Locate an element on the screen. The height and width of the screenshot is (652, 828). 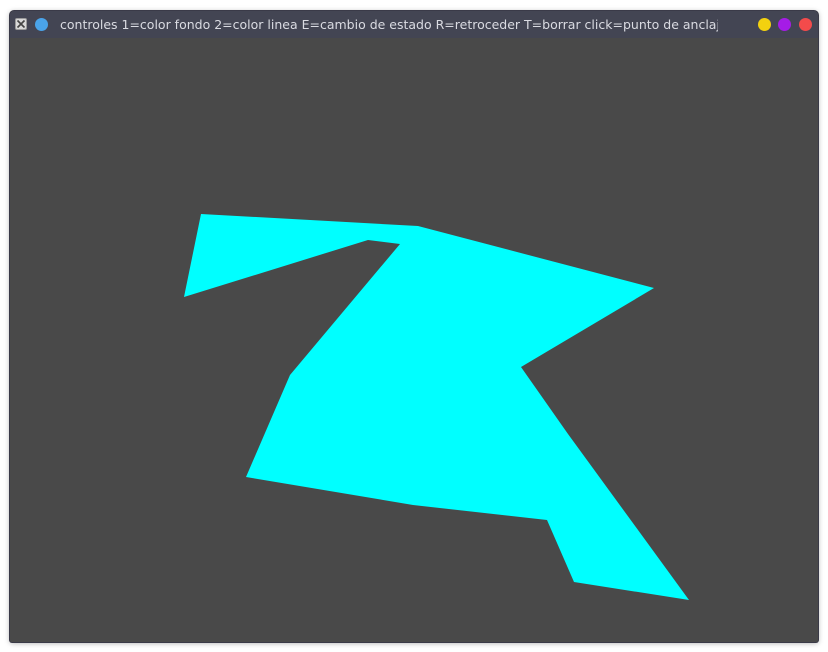
x11-app-icon is located at coordinates (21, 24).